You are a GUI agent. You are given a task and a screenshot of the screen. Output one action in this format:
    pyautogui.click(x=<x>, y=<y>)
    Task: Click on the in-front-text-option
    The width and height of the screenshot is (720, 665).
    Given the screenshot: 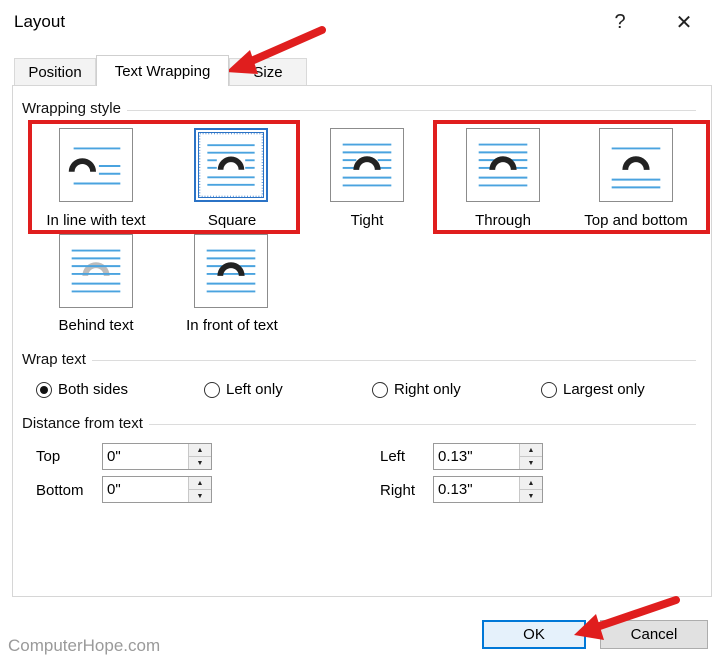 What is the action you would take?
    pyautogui.click(x=231, y=271)
    